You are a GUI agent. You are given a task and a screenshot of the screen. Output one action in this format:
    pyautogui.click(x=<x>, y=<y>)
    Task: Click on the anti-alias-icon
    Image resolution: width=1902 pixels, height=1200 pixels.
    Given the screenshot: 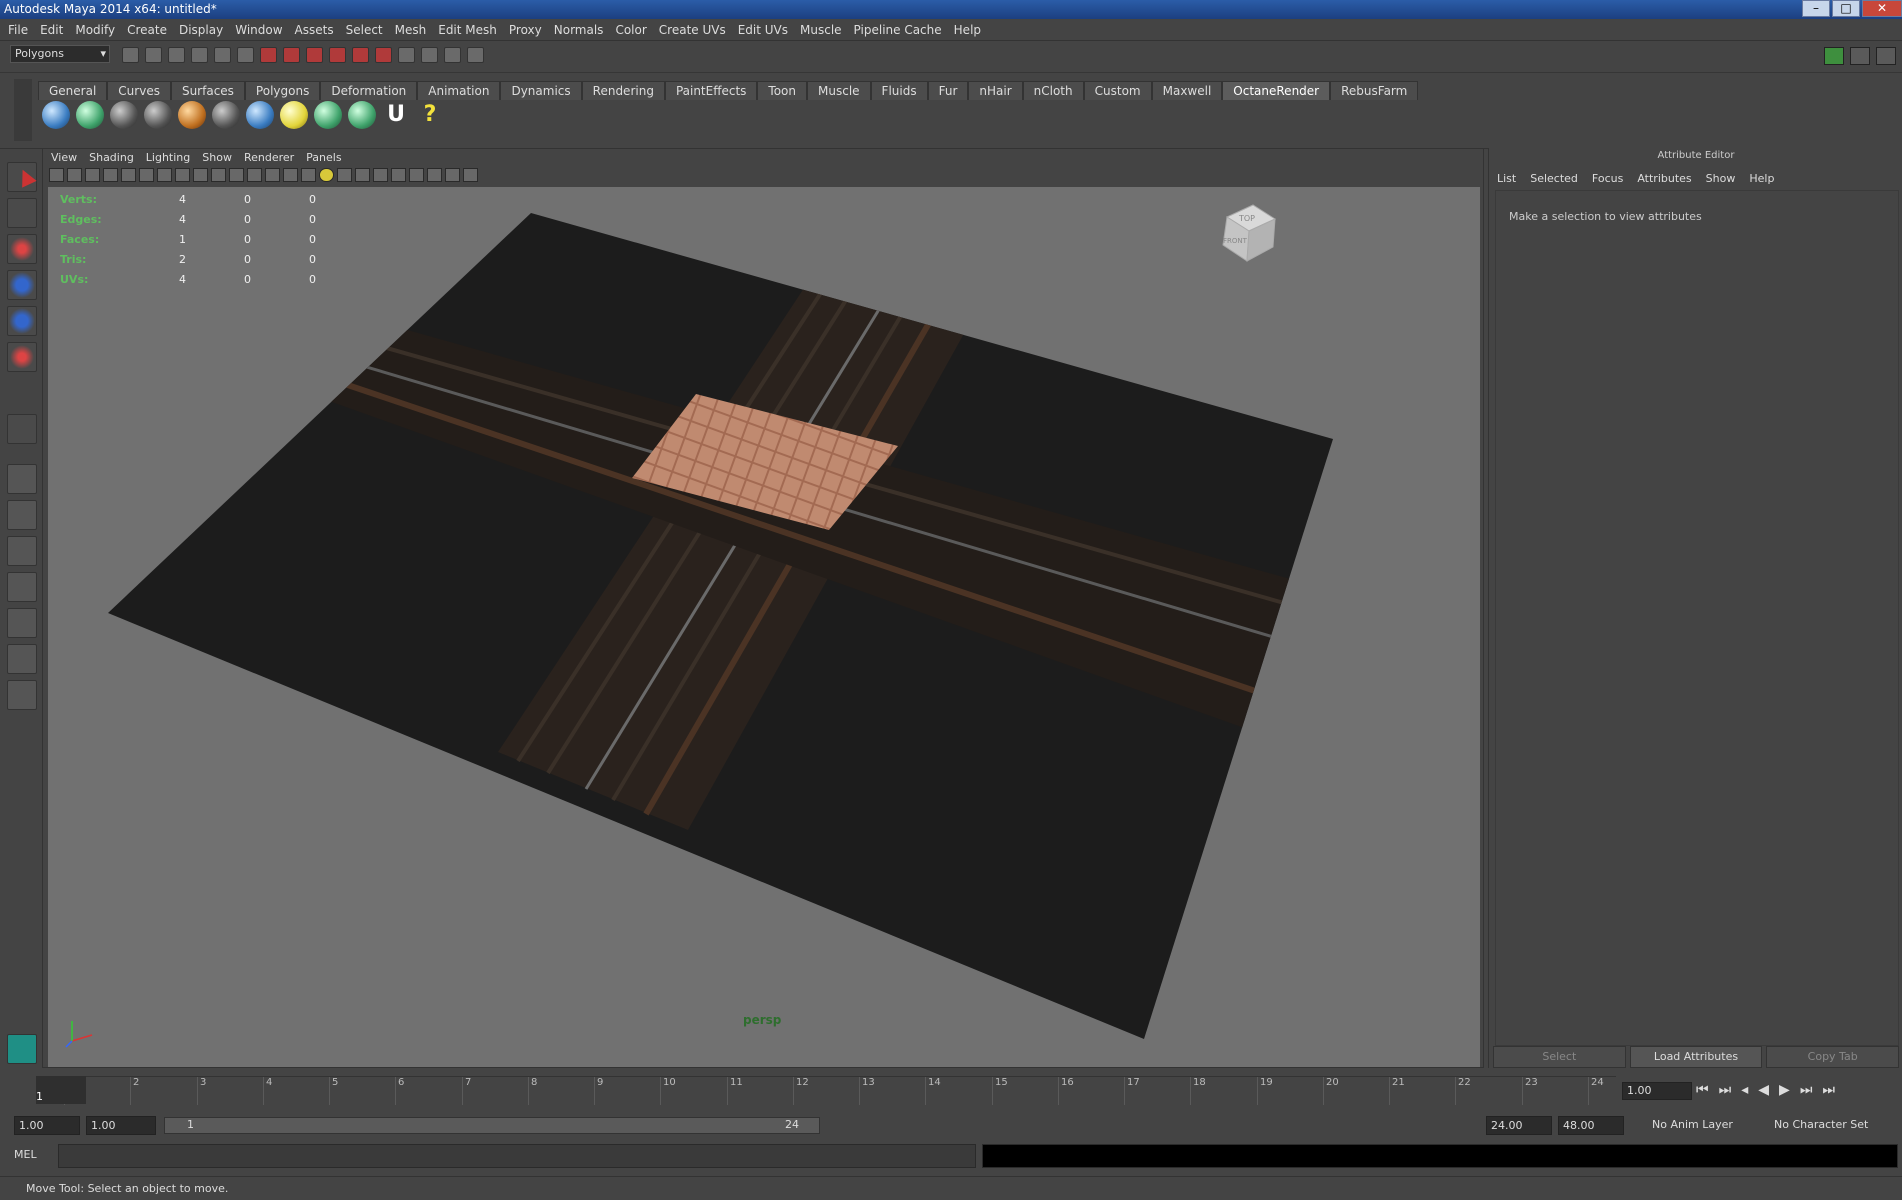 What is the action you would take?
    pyautogui.click(x=398, y=175)
    